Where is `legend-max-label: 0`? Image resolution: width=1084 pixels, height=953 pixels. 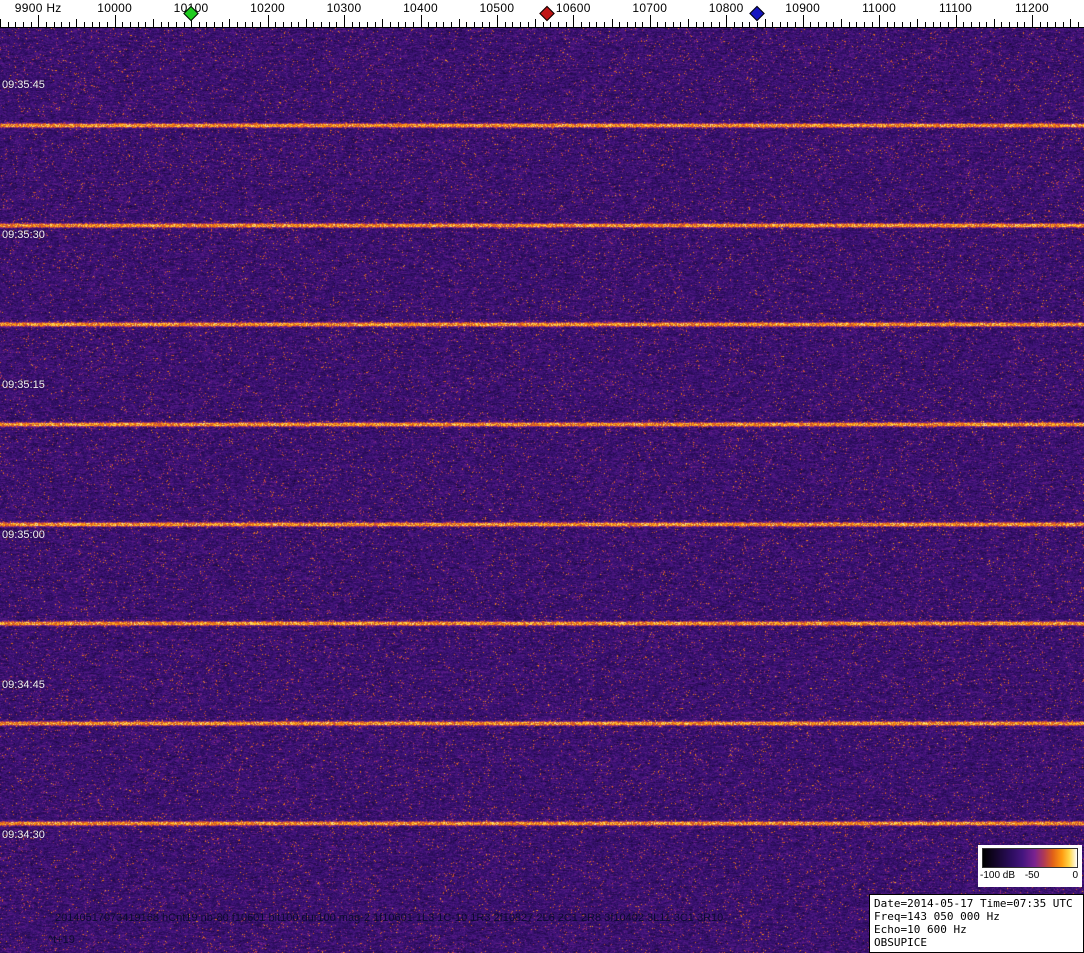 legend-max-label: 0 is located at coordinates (1075, 875).